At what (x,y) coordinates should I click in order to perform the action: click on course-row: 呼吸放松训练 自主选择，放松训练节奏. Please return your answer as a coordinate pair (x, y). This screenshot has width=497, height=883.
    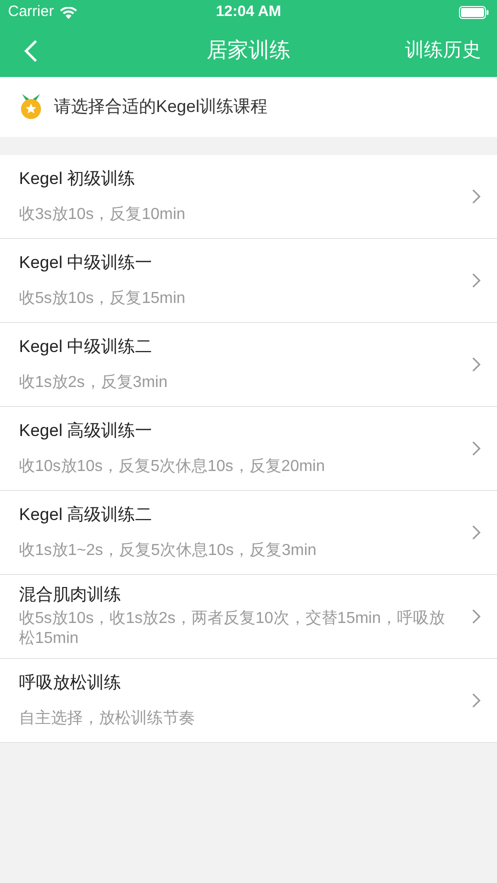
    Looking at the image, I should click on (248, 701).